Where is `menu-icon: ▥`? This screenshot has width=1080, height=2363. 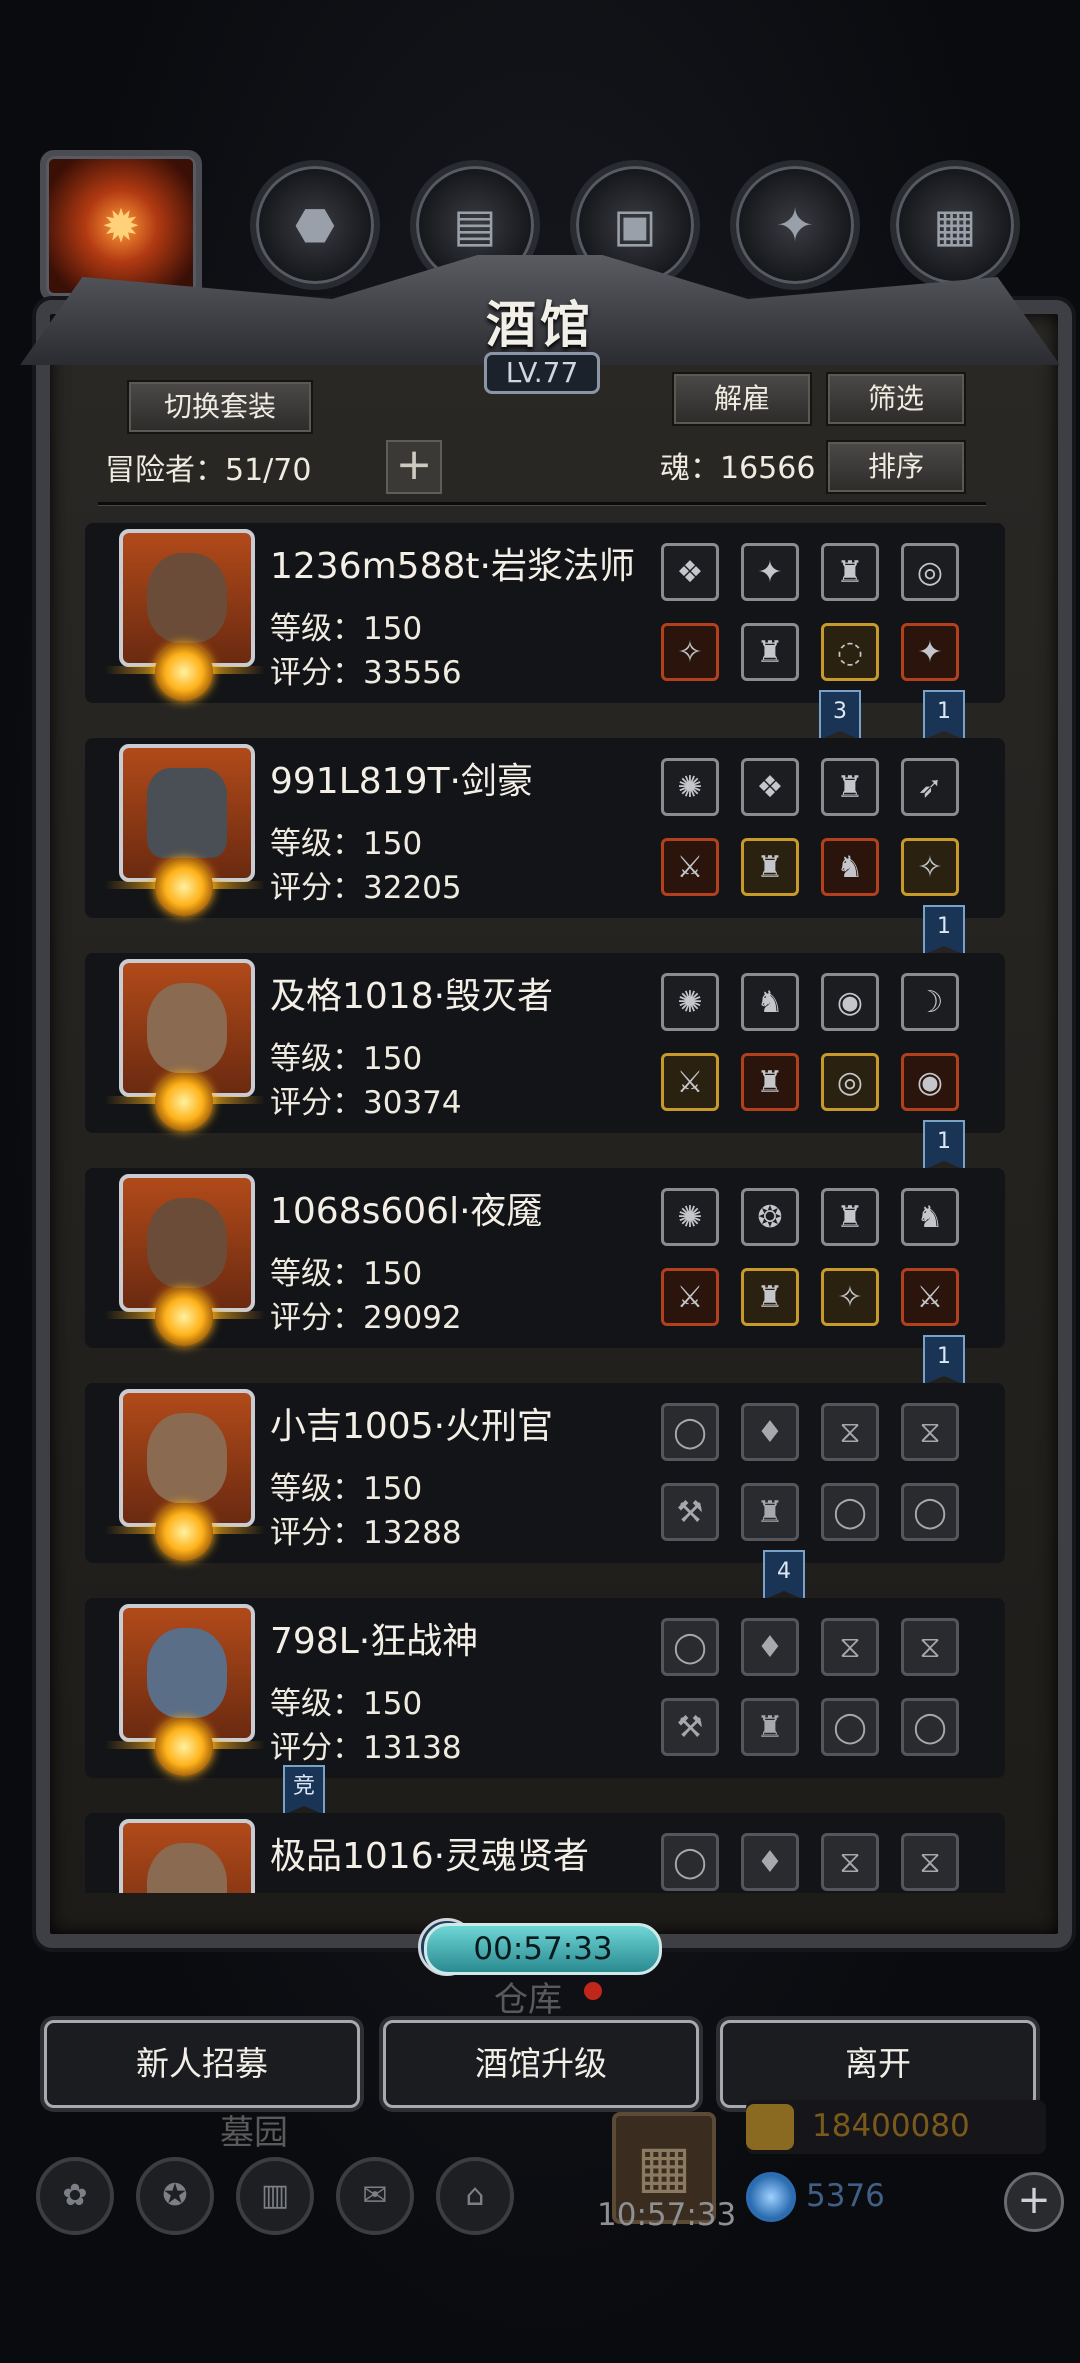 menu-icon: ▥ is located at coordinates (275, 2196).